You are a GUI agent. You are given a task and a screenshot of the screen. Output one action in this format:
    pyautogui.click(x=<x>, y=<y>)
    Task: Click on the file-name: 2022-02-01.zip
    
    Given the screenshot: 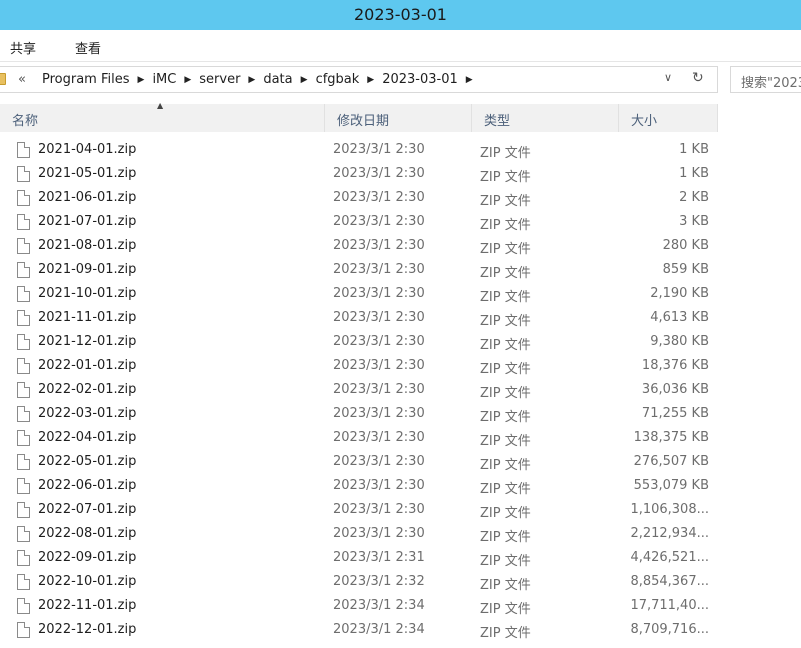 What is the action you would take?
    pyautogui.click(x=87, y=389)
    